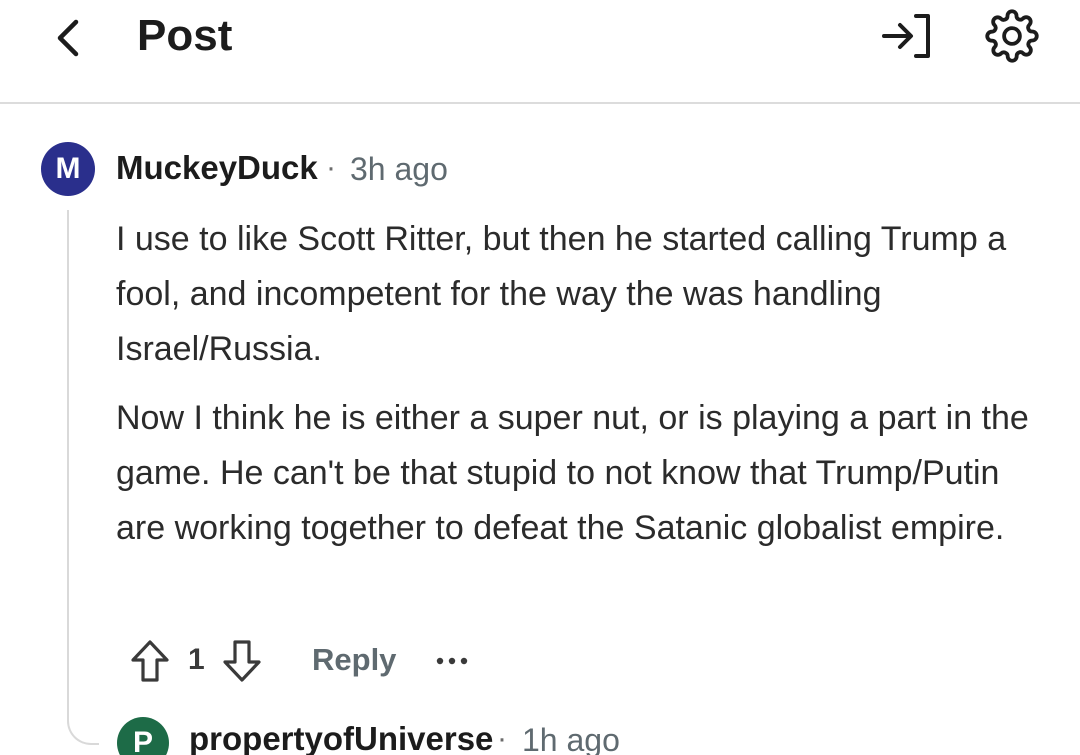 The width and height of the screenshot is (1080, 755). Describe the element at coordinates (354, 660) in the screenshot. I see `reply-button: Reply` at that location.